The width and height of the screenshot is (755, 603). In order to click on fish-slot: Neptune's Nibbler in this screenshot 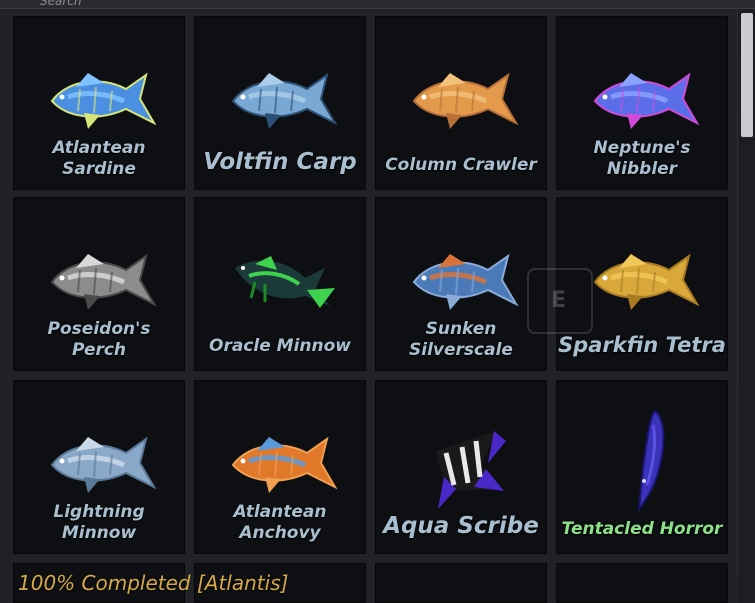, I will do `click(642, 103)`.